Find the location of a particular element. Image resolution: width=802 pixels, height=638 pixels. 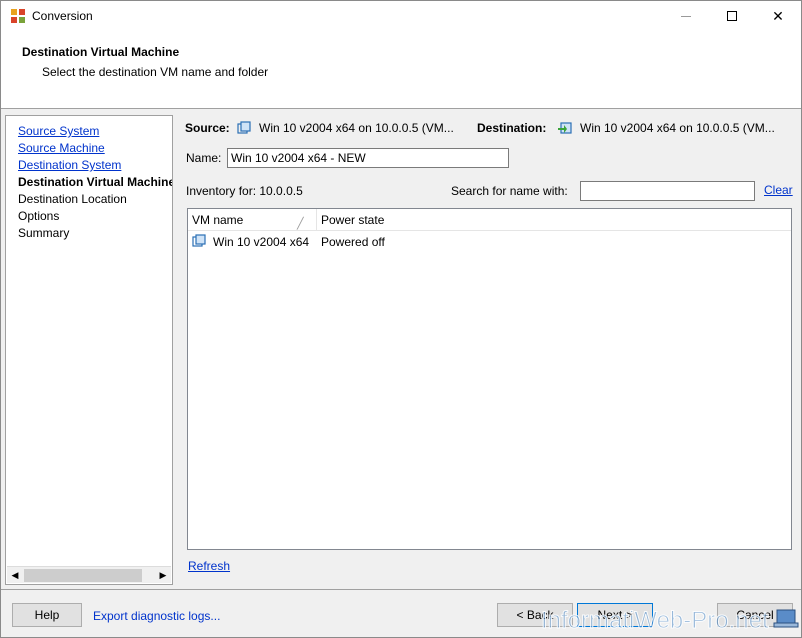

sort-indicator-icon: ╱ is located at coordinates (300, 224).